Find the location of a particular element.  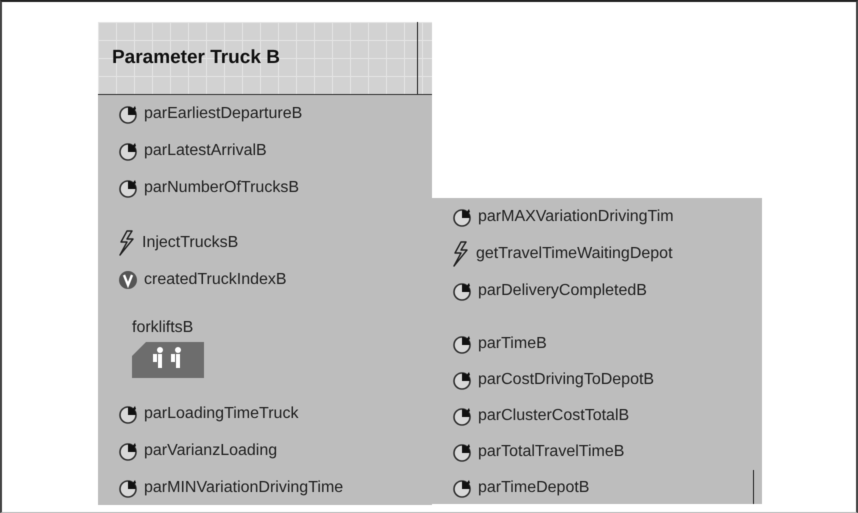

element-label: parDeliveryCompletedB is located at coordinates (562, 290).